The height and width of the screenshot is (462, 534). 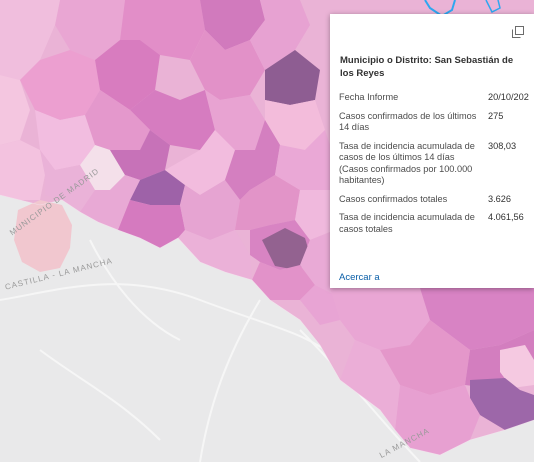 What do you see at coordinates (502, 145) in the screenshot?
I see `attribute-value: 308,03` at bounding box center [502, 145].